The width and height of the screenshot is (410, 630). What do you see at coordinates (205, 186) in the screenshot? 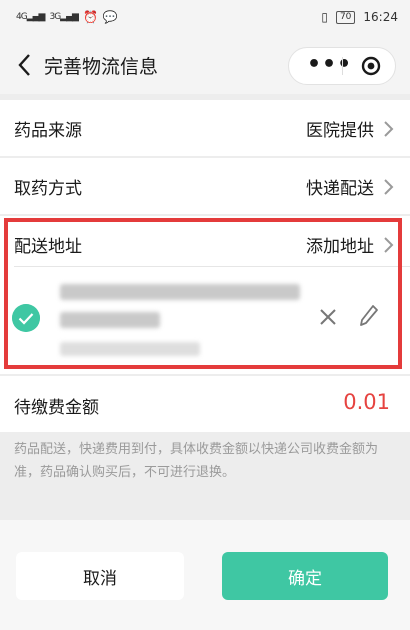
I see `pickup-method-row: 取药方式 快递配送` at bounding box center [205, 186].